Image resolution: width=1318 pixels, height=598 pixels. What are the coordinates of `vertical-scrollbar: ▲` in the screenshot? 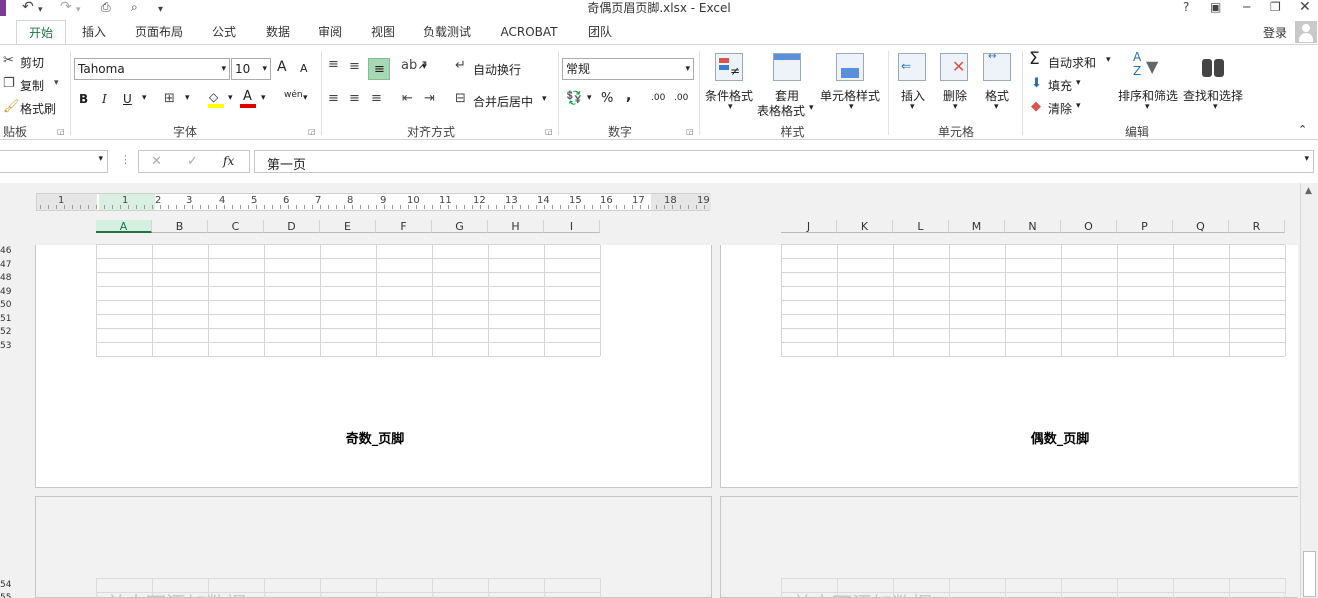 It's located at (1309, 390).